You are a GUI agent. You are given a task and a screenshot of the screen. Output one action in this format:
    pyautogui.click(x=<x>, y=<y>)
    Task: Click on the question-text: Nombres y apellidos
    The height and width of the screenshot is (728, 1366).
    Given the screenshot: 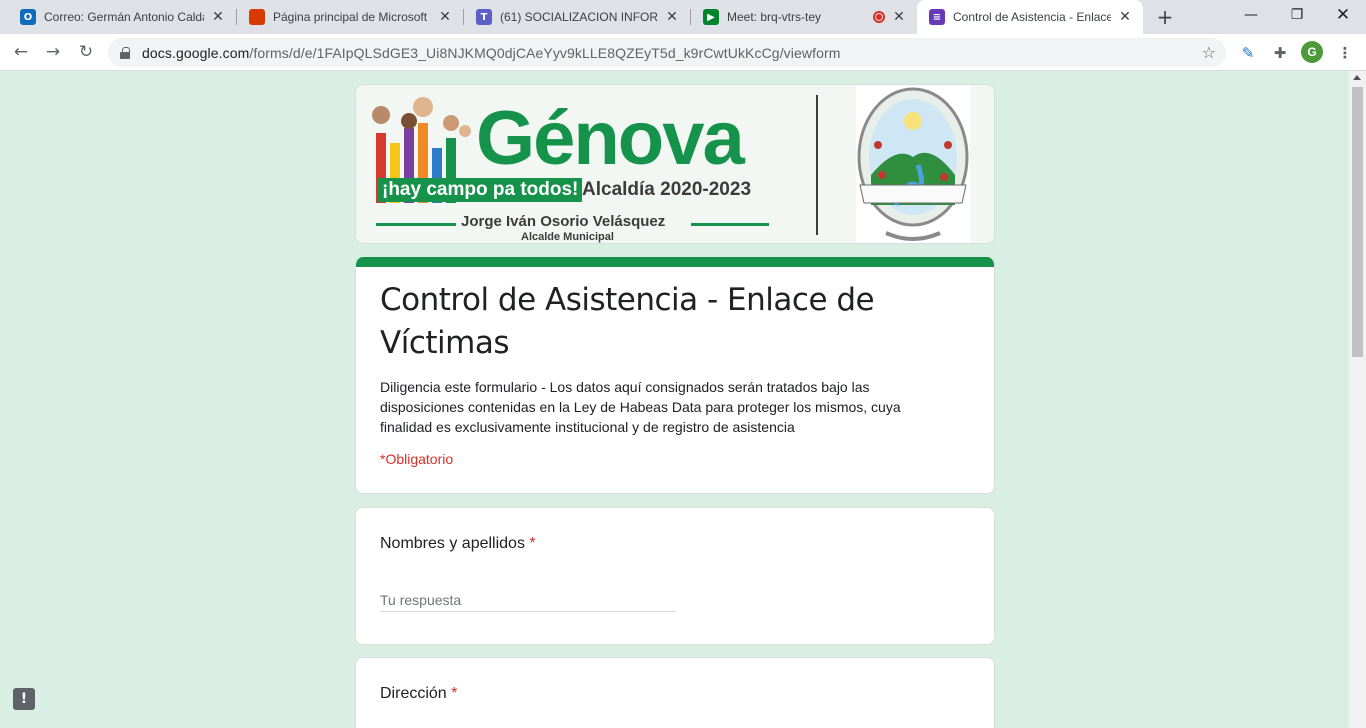 What is the action you would take?
    pyautogui.click(x=452, y=543)
    